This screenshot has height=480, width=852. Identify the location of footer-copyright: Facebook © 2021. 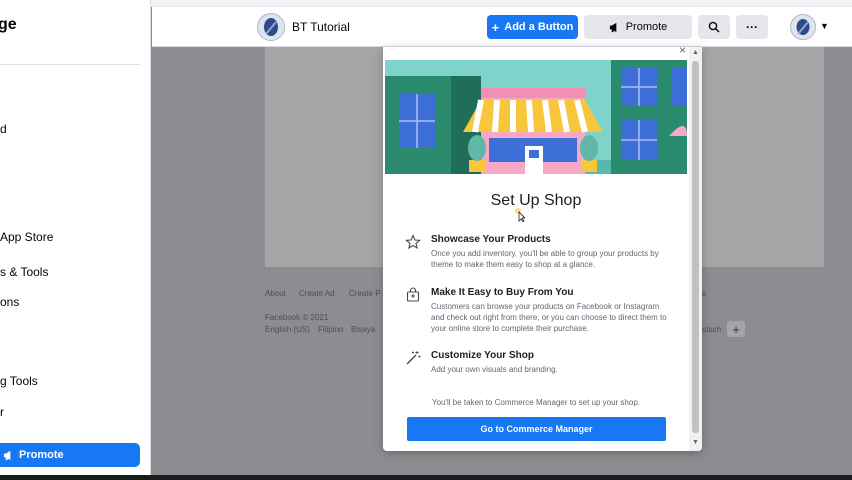
(297, 317).